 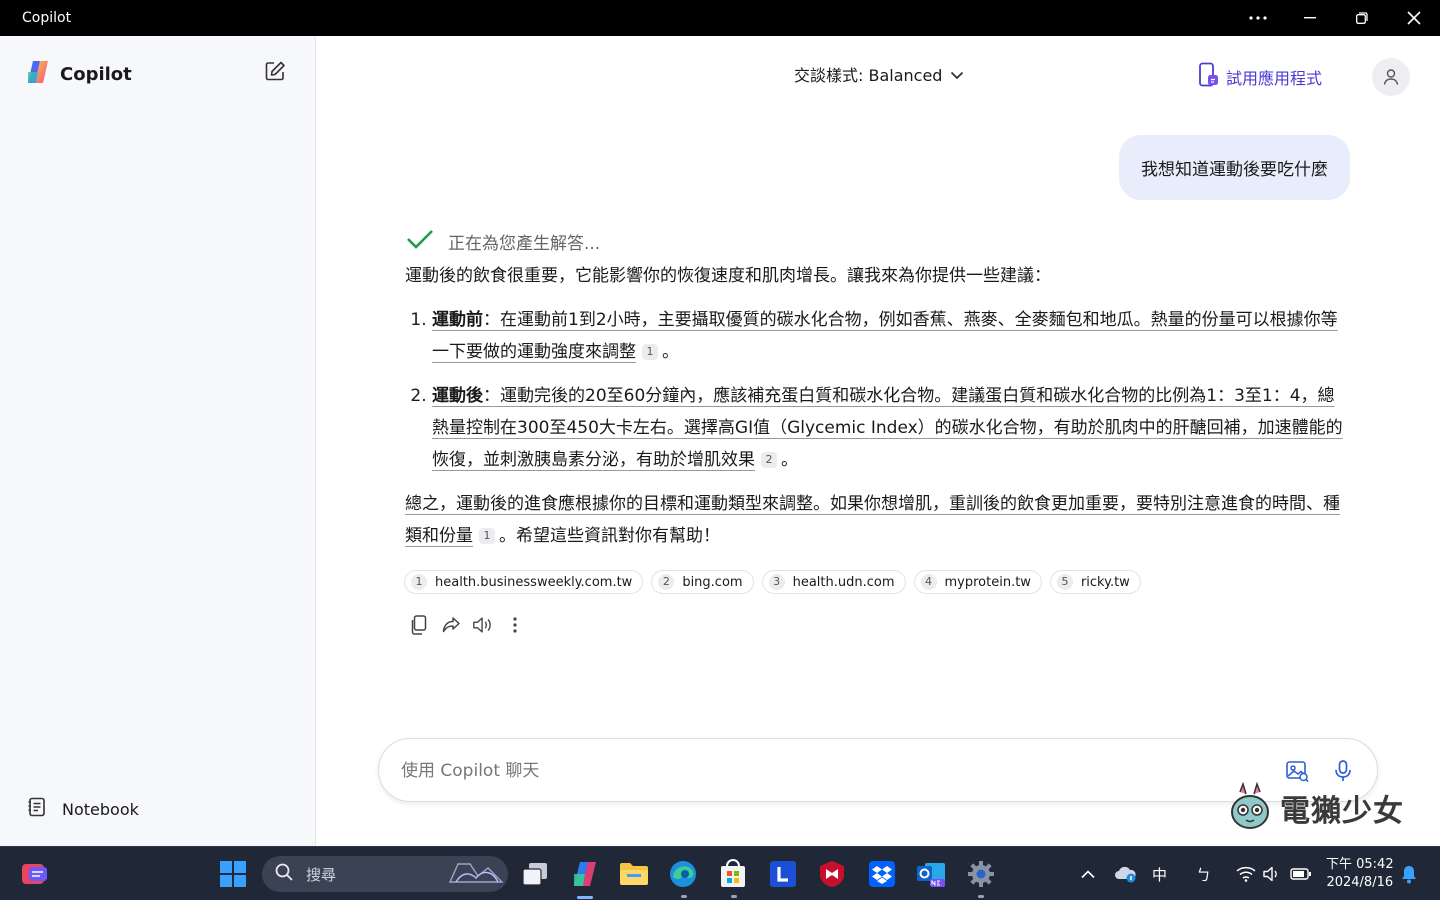 What do you see at coordinates (683, 874) in the screenshot?
I see `edge-browser-icon` at bounding box center [683, 874].